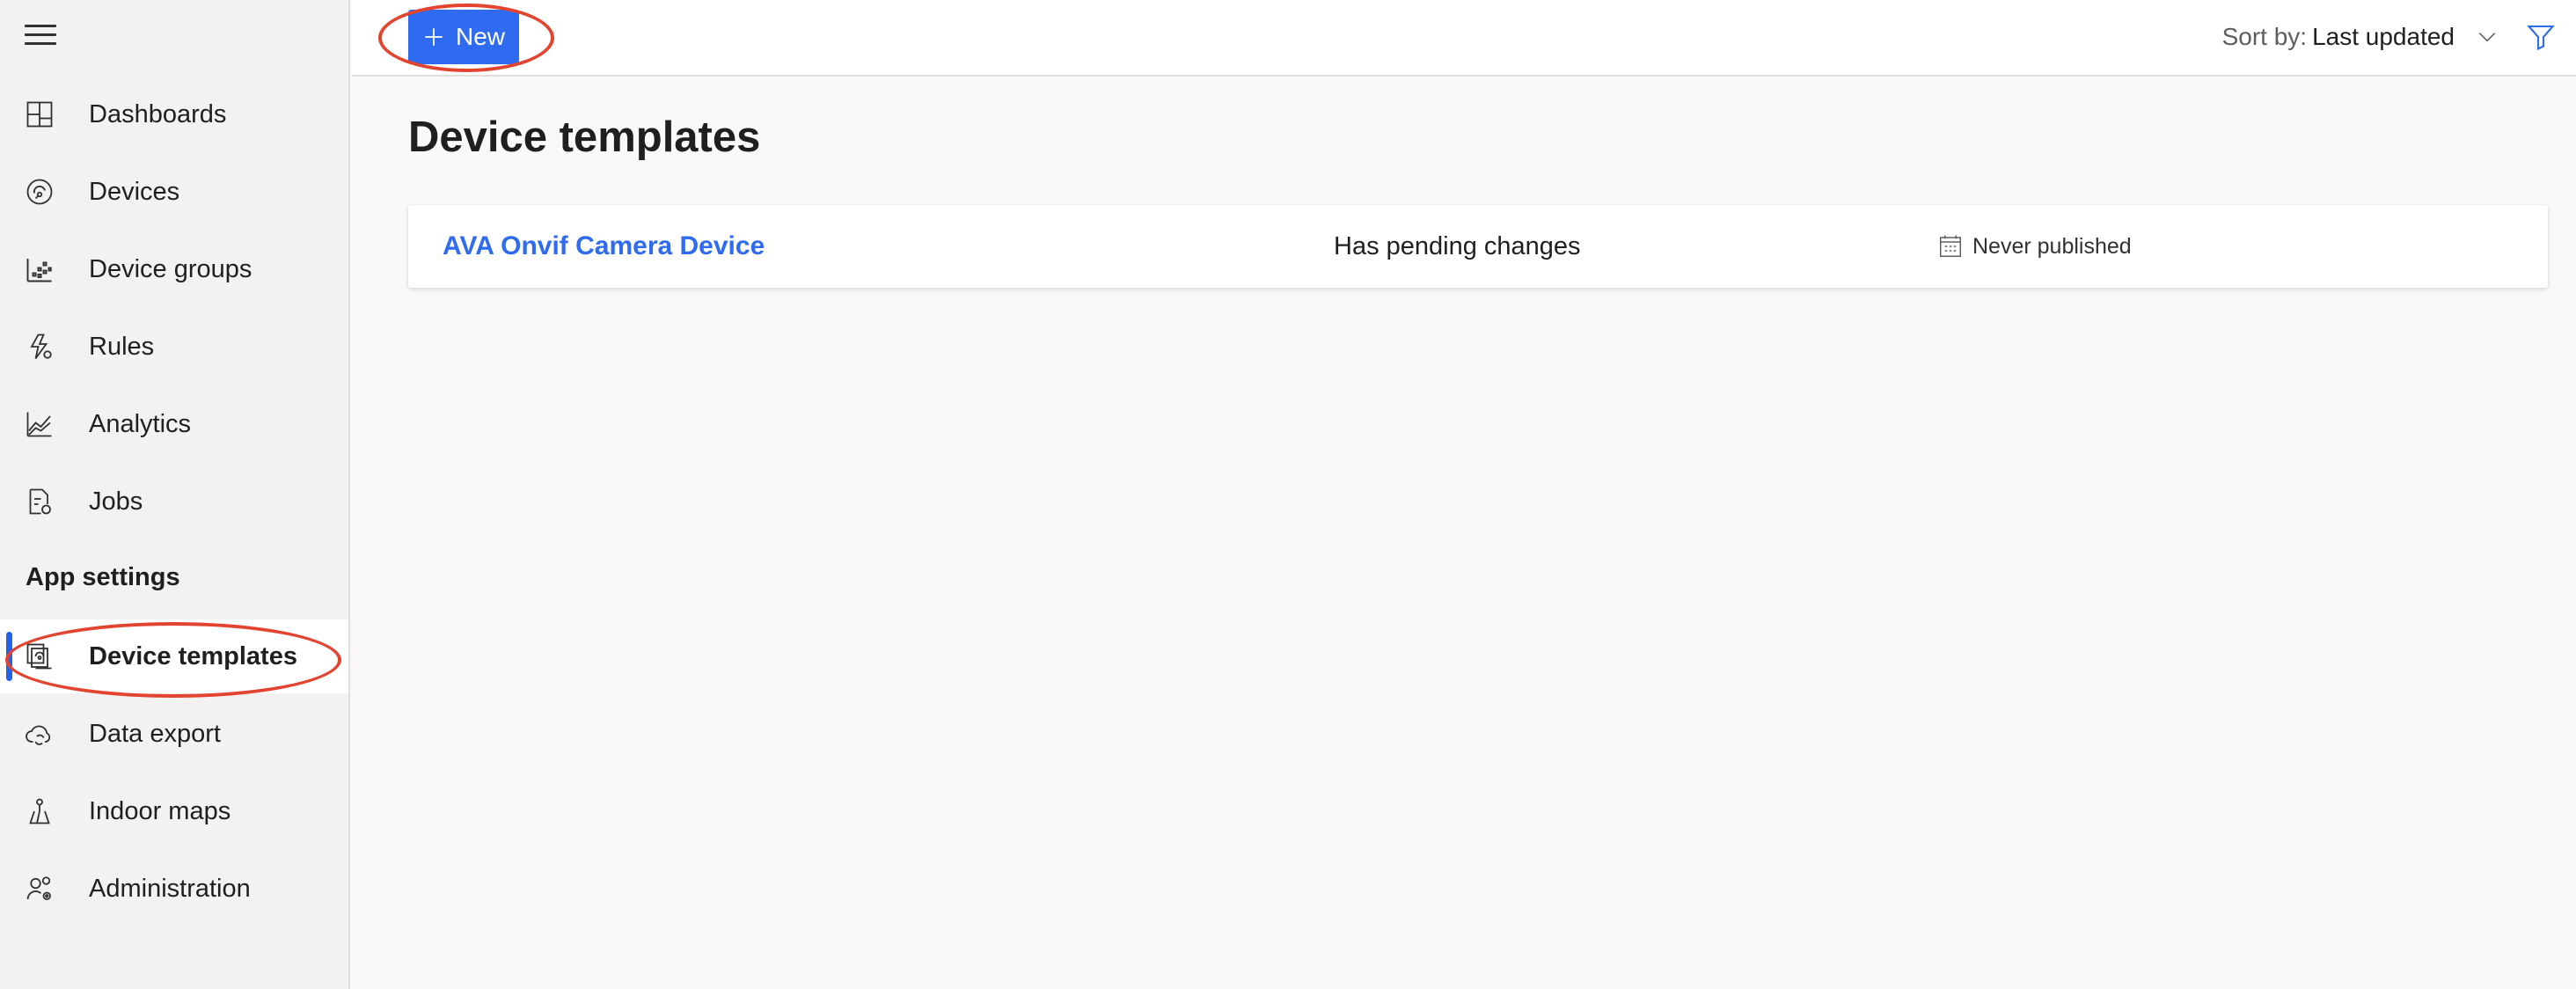 The width and height of the screenshot is (2576, 989). I want to click on sidebar-item-label: Data export, so click(155, 734).